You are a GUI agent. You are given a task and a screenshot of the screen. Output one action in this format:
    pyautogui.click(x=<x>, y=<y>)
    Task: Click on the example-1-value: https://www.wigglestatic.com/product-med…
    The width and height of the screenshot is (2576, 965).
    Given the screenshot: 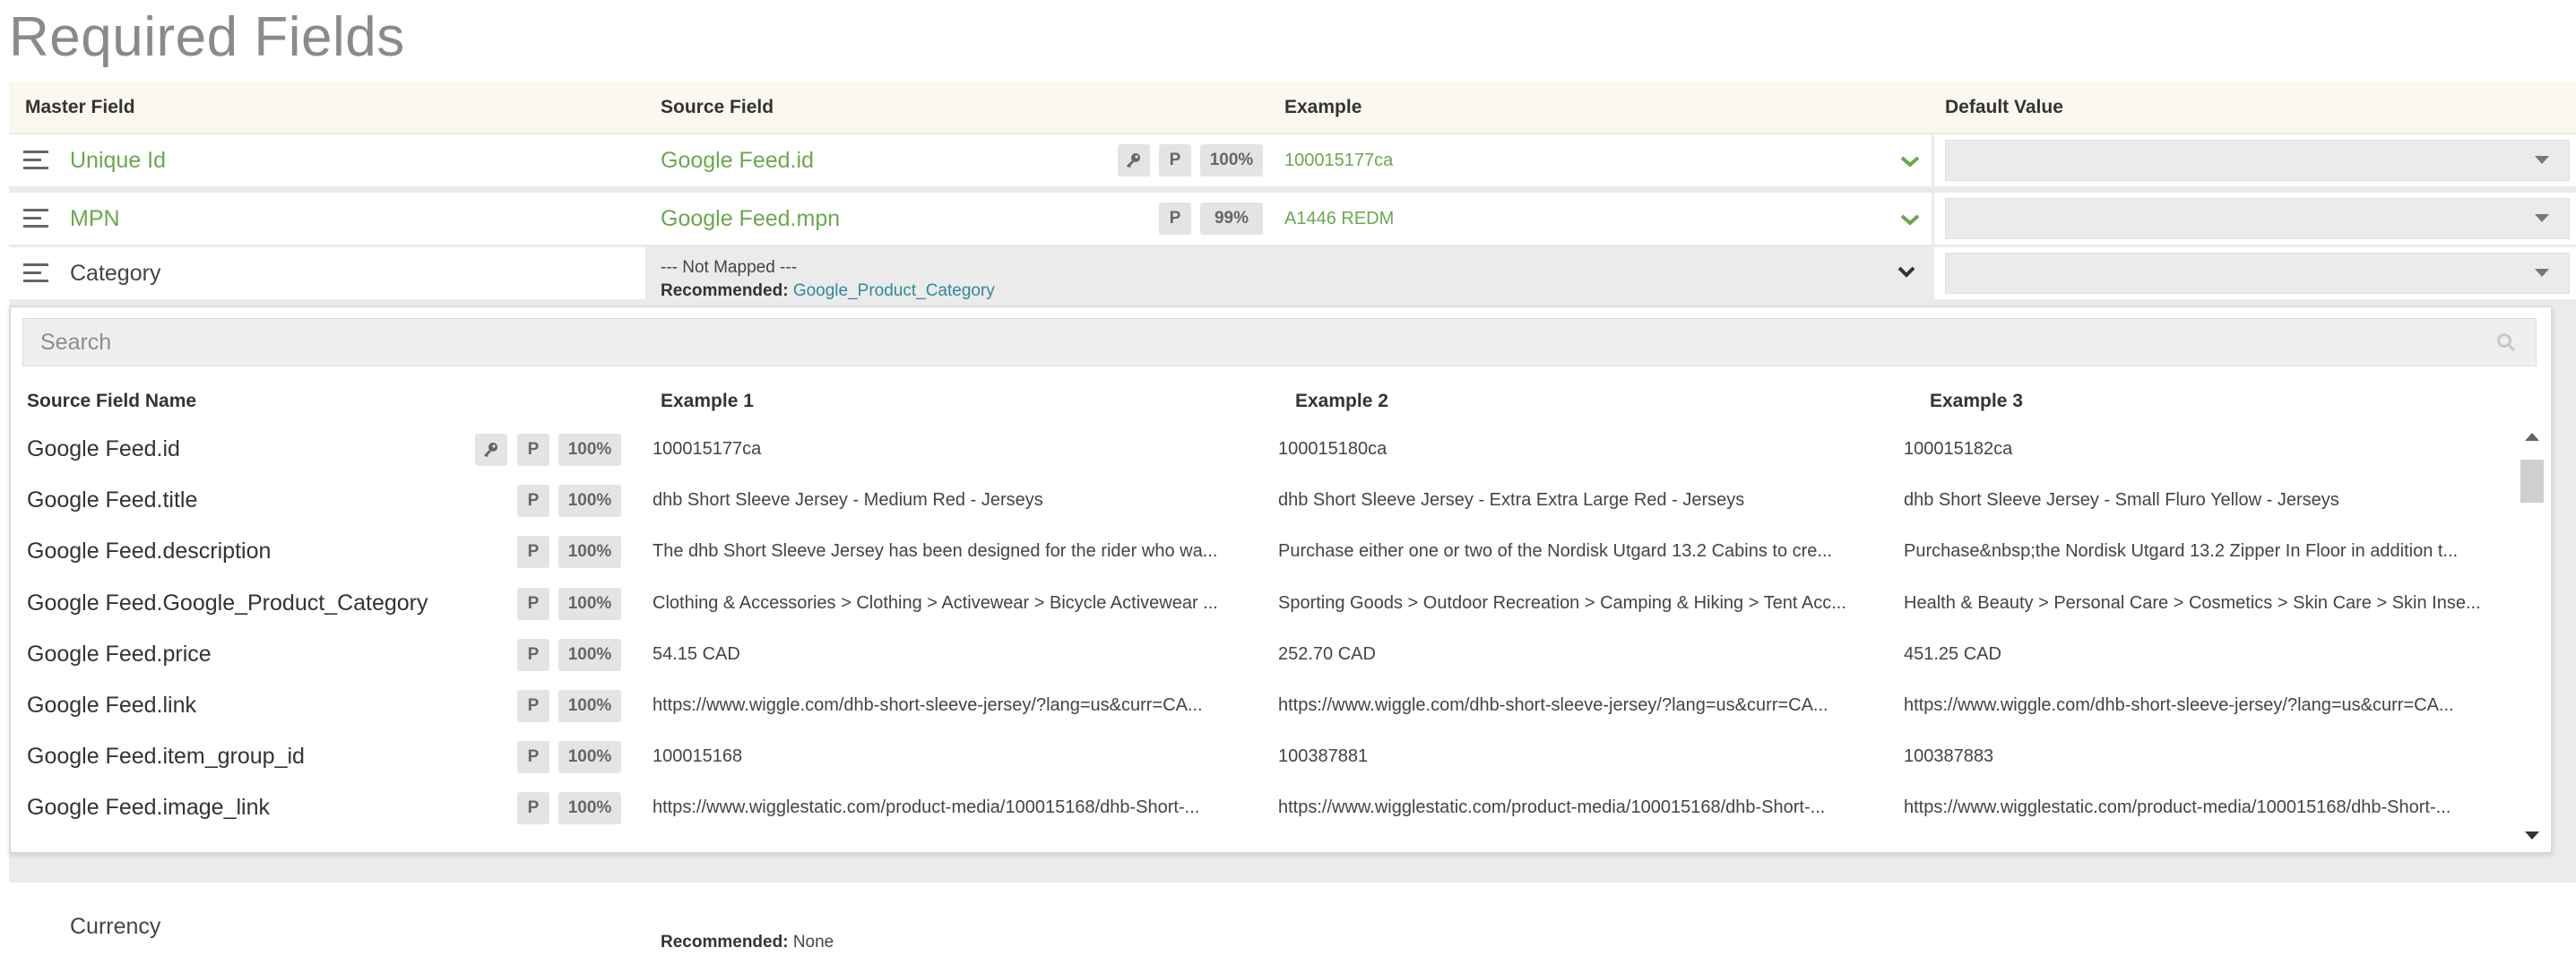 What is the action you would take?
    pyautogui.click(x=926, y=807)
    